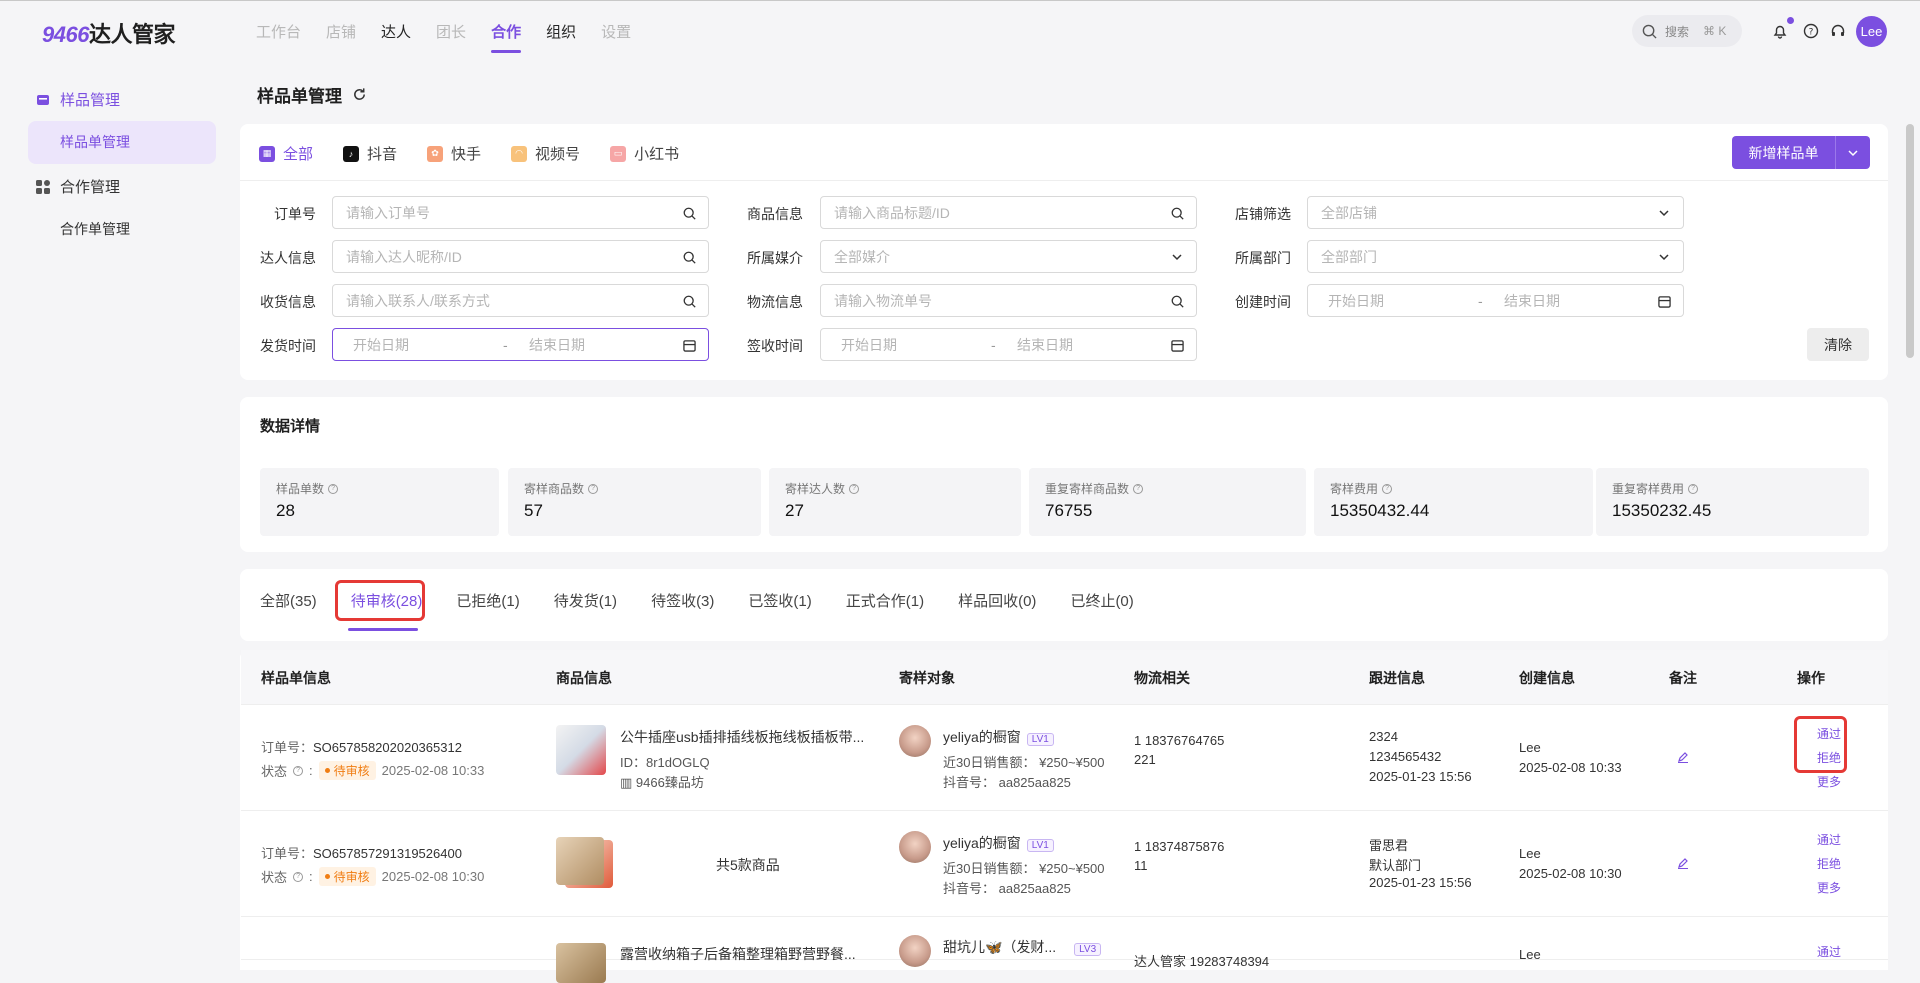 This screenshot has height=983, width=1920. Describe the element at coordinates (487, 600) in the screenshot. I see `tab-status-rejected: 已拒绝(1)` at that location.